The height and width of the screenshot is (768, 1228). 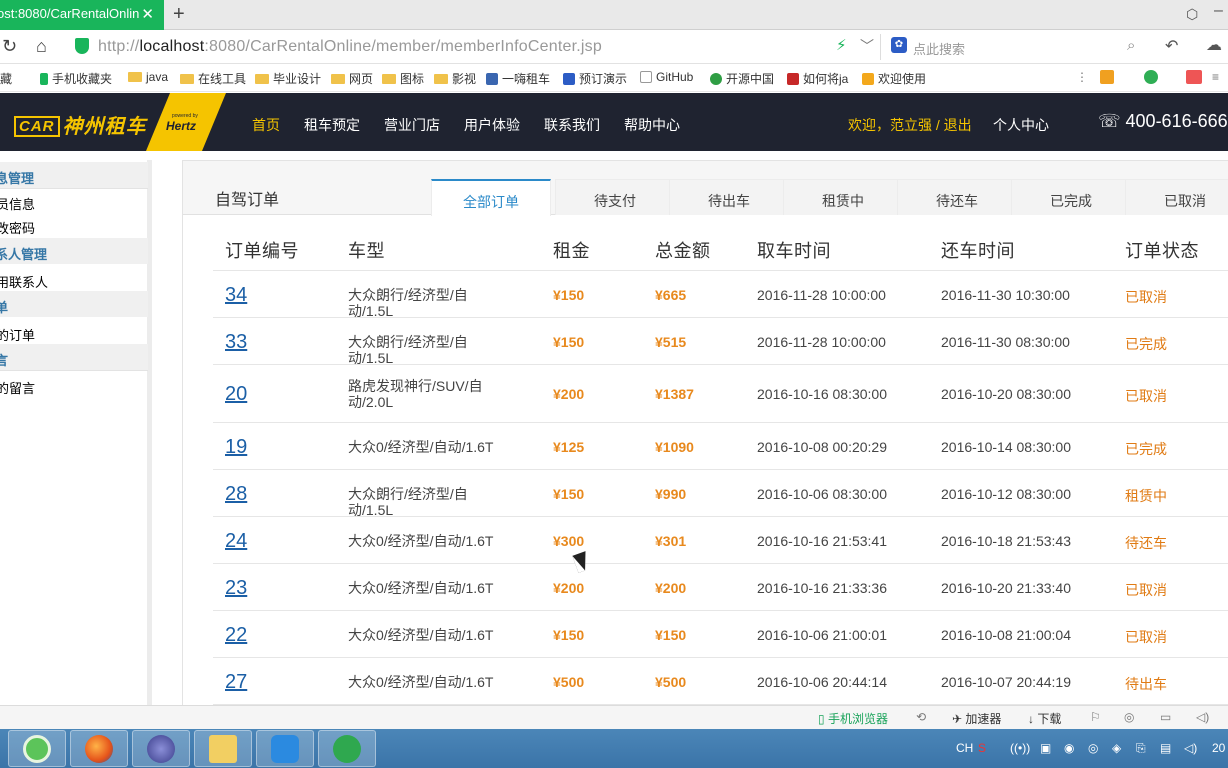 I want to click on home-icon: ⌂, so click(x=41, y=46).